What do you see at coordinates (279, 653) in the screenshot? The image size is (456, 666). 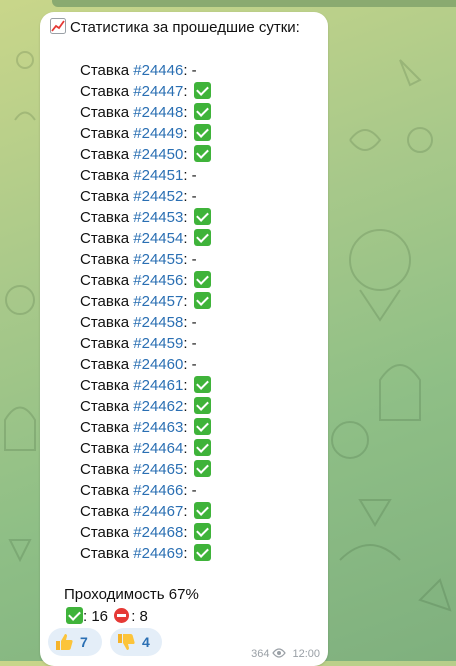 I see `eye-icon` at bounding box center [279, 653].